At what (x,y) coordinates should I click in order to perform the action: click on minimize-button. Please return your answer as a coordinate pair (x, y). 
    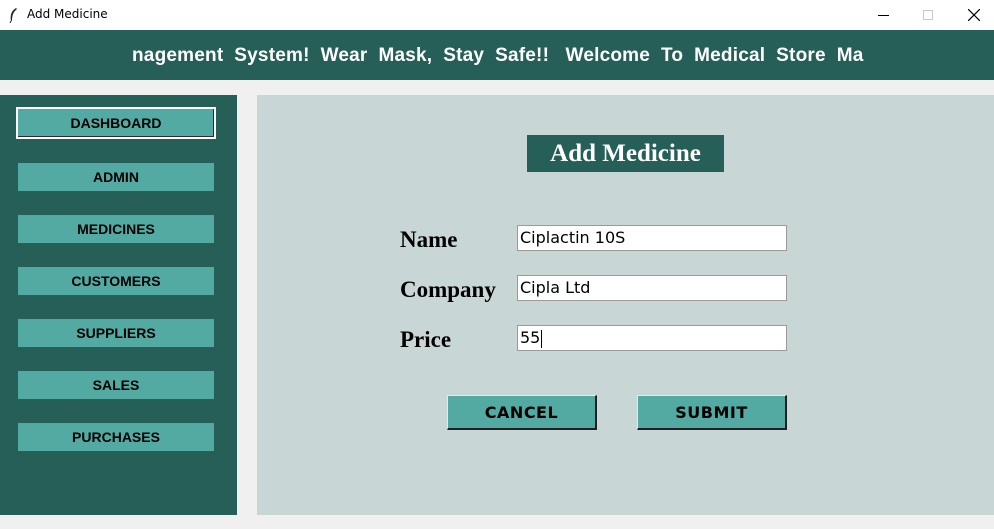
    Looking at the image, I should click on (883, 15).